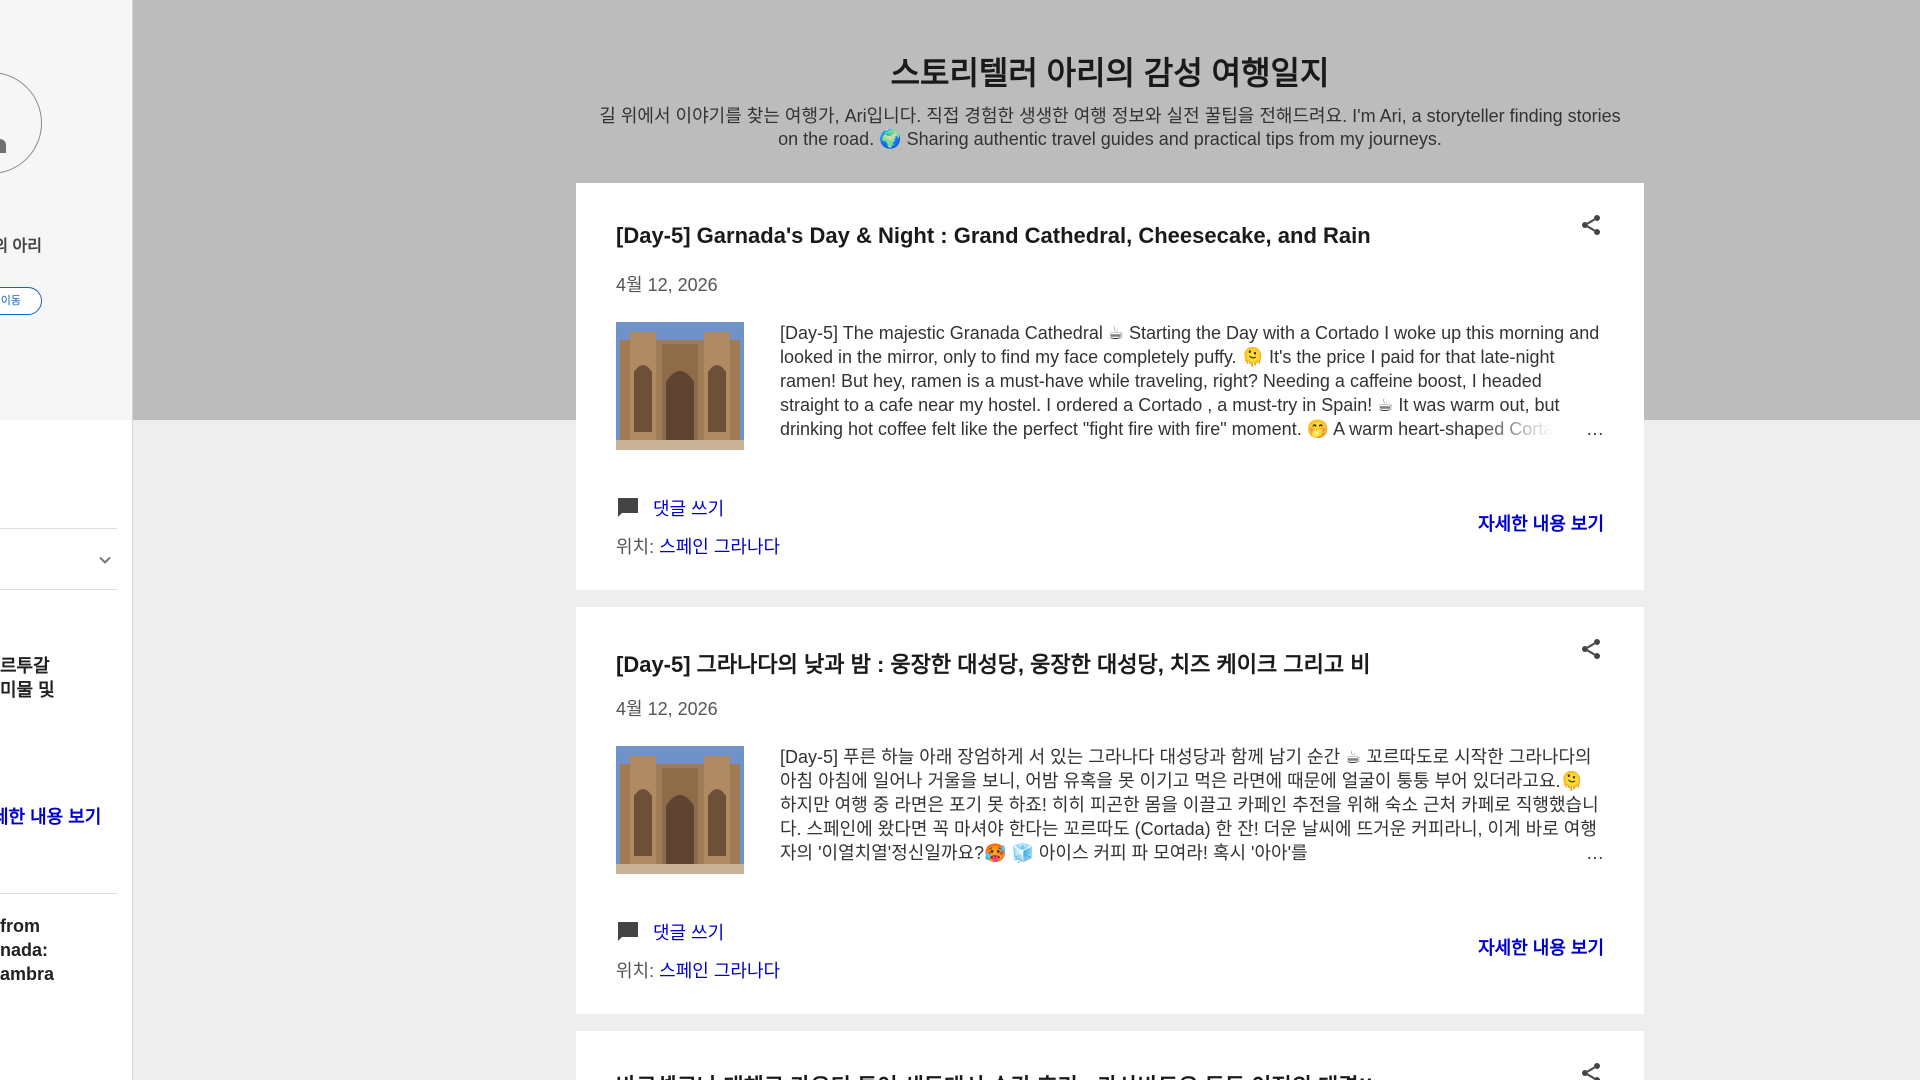 The height and width of the screenshot is (1080, 1920). What do you see at coordinates (60, 950) in the screenshot?
I see `sidebar-post-title: from nada: ambra` at bounding box center [60, 950].